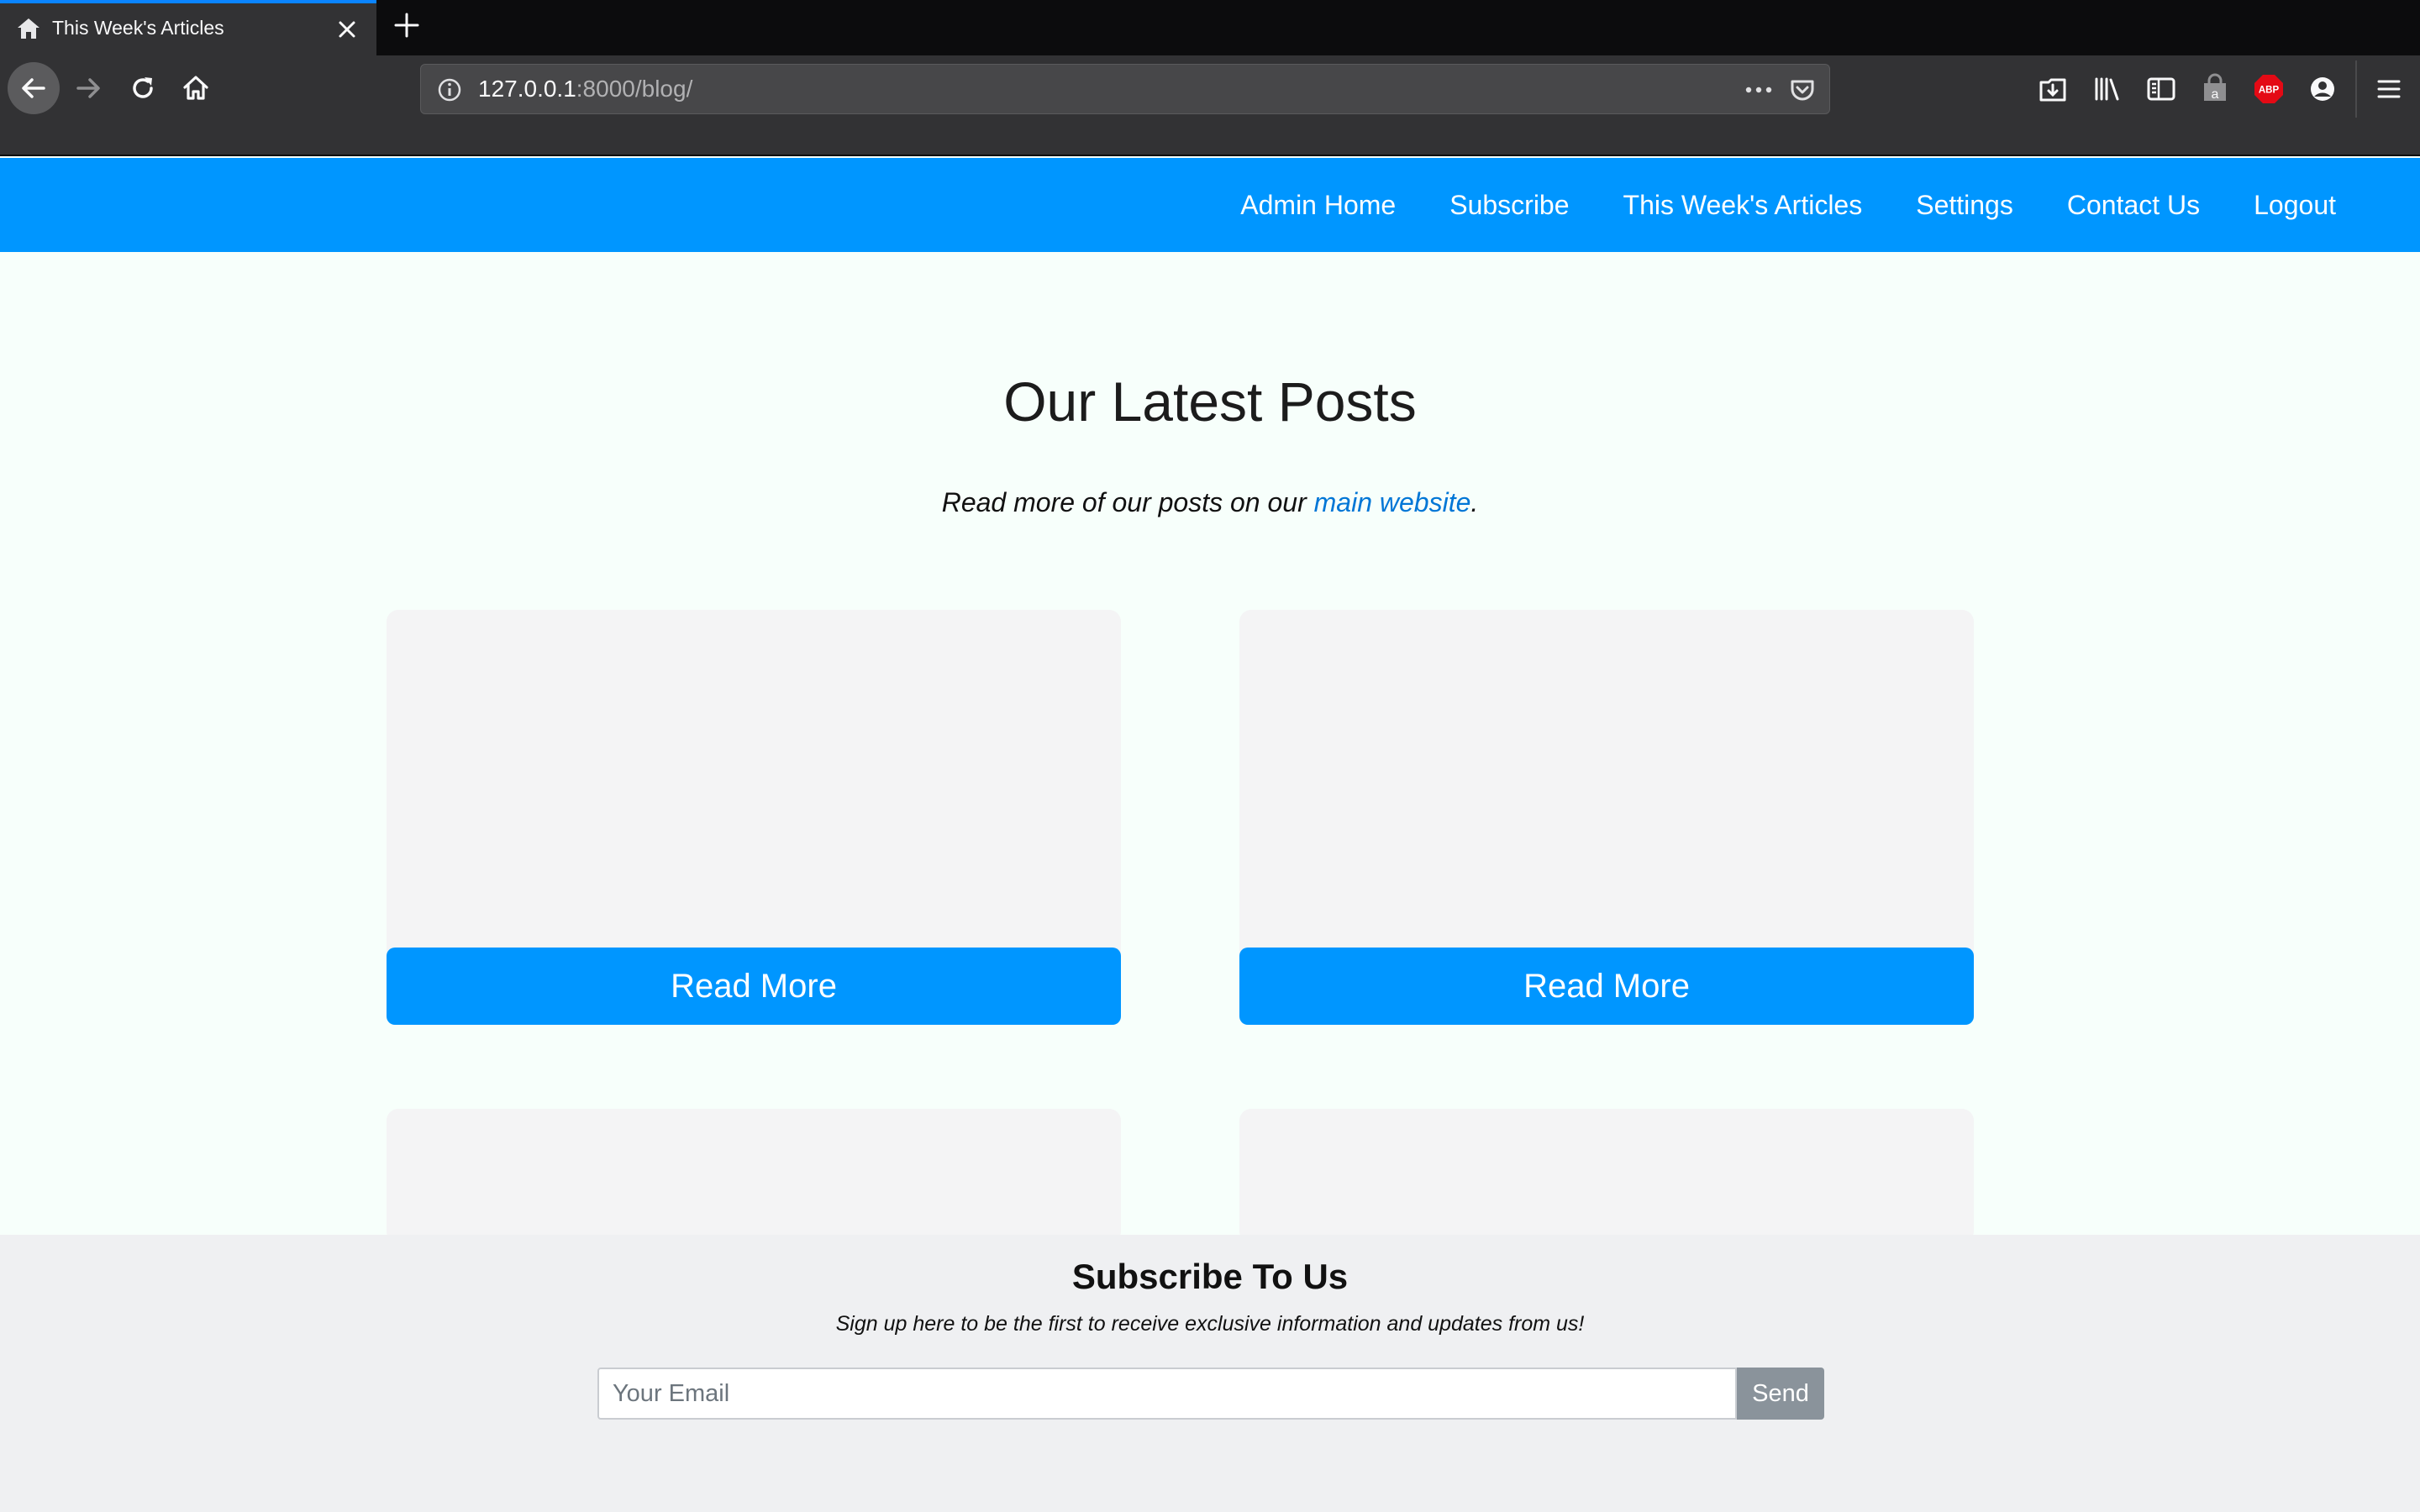 The height and width of the screenshot is (1512, 2420). Describe the element at coordinates (1743, 205) in the screenshot. I see `nav-this-weeks-articles: This Week's Articles` at that location.